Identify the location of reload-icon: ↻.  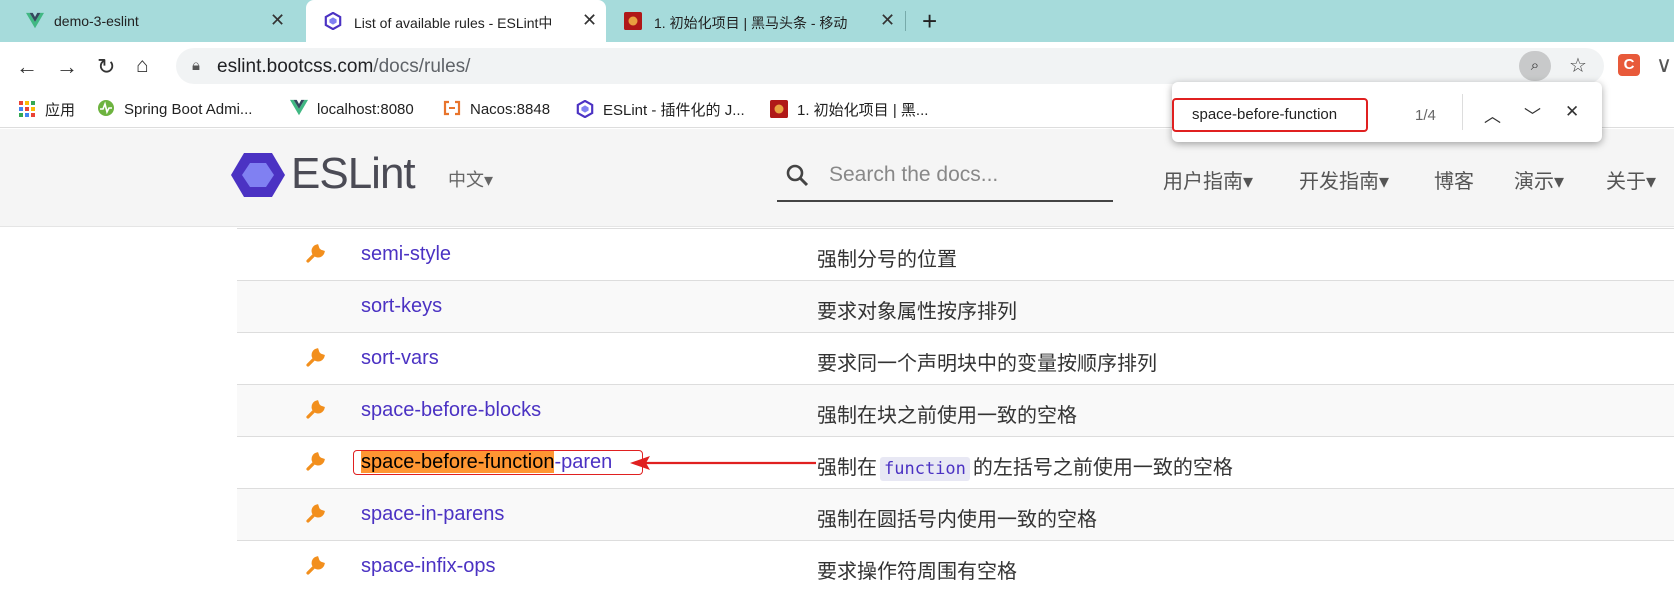
(106, 67).